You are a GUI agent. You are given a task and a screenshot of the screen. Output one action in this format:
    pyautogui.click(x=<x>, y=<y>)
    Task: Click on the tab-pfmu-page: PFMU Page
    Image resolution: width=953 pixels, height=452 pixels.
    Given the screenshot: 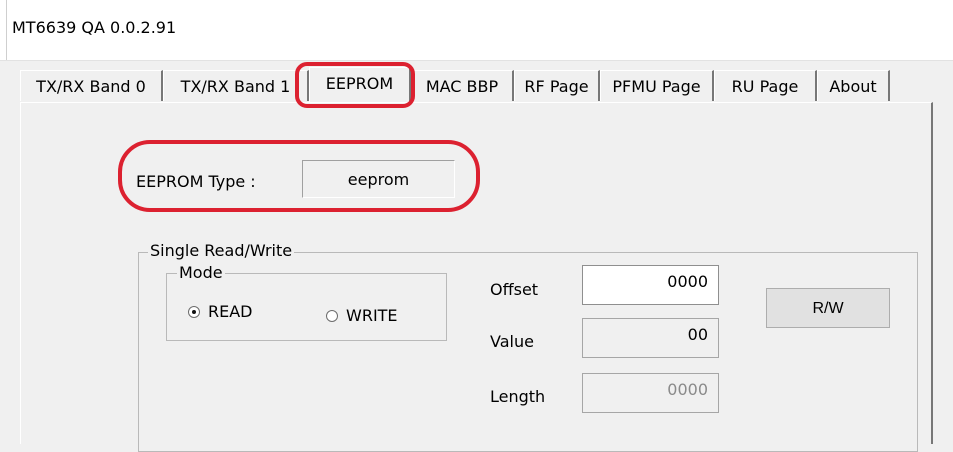 What is the action you would take?
    pyautogui.click(x=657, y=85)
    